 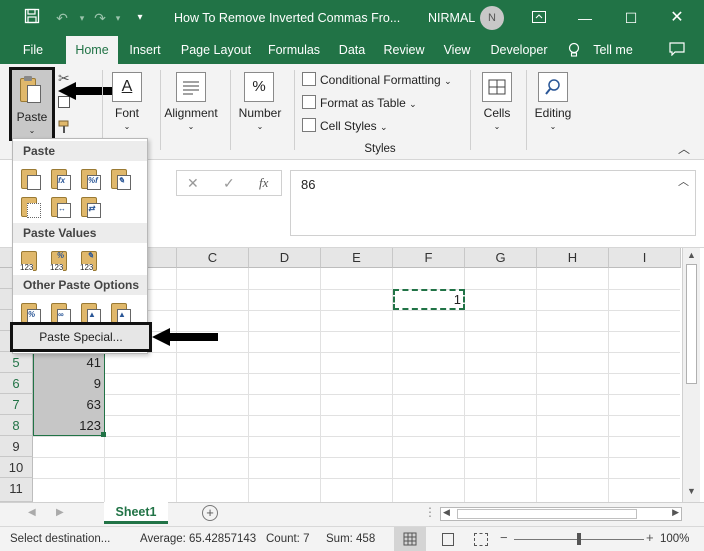 I want to click on collapse-ribbon-icon: ︿, so click(x=684, y=148).